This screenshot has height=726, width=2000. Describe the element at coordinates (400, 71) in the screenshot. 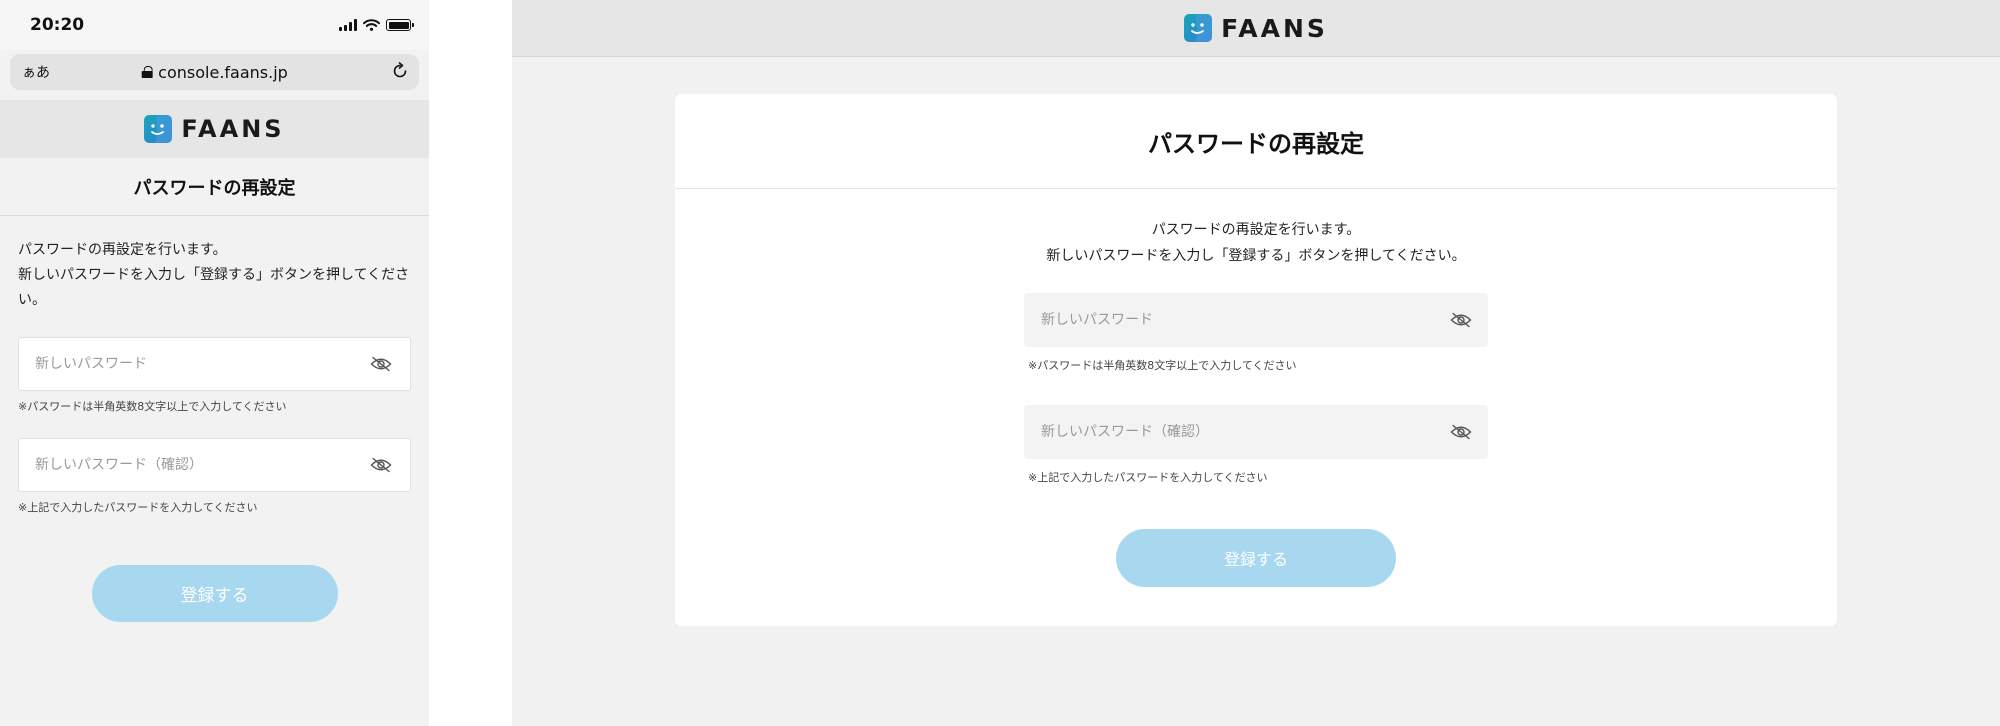

I see `reload-icon` at that location.